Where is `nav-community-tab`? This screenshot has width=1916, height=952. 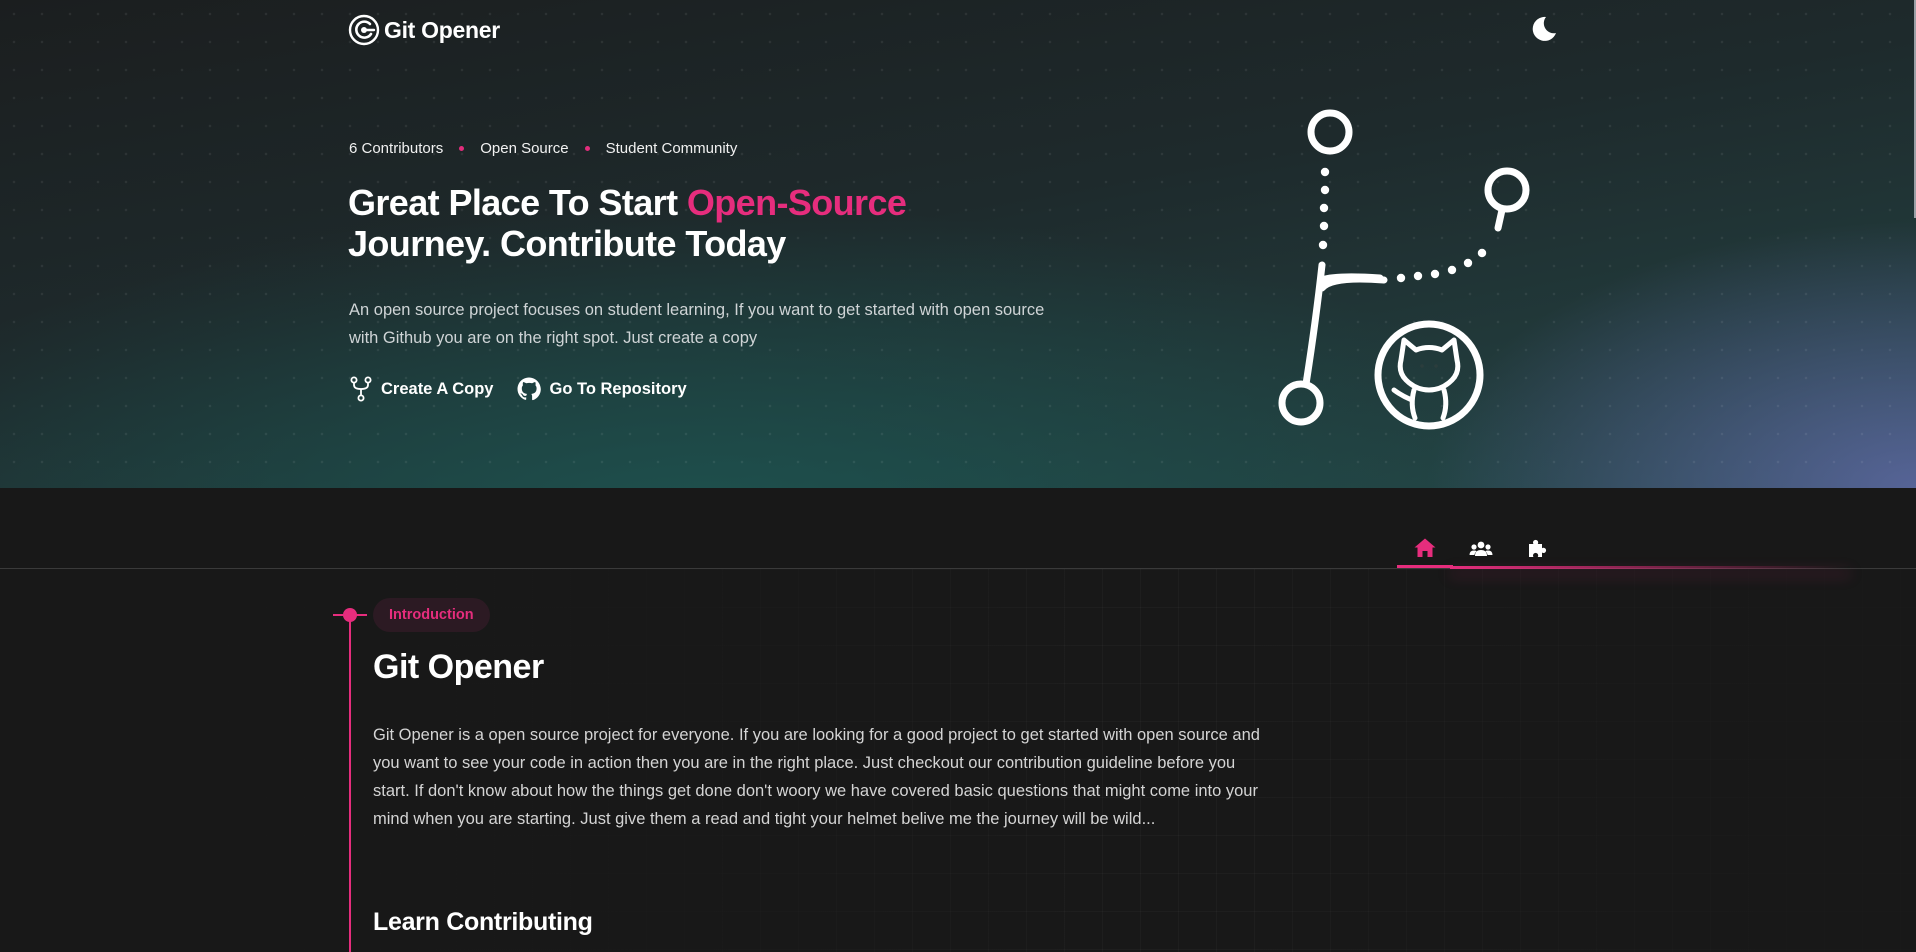
nav-community-tab is located at coordinates (1481, 549).